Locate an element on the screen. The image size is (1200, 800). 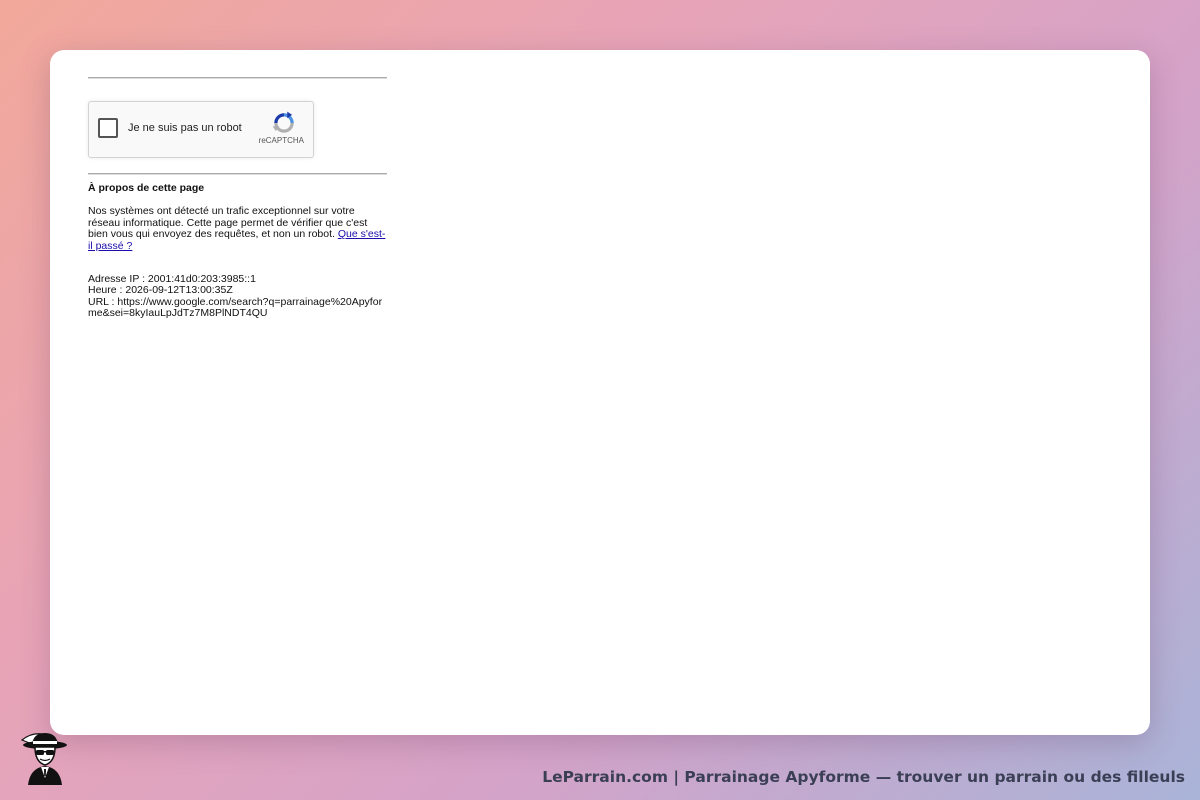
captcha-label: Je ne suis pas un robot is located at coordinates (185, 128).